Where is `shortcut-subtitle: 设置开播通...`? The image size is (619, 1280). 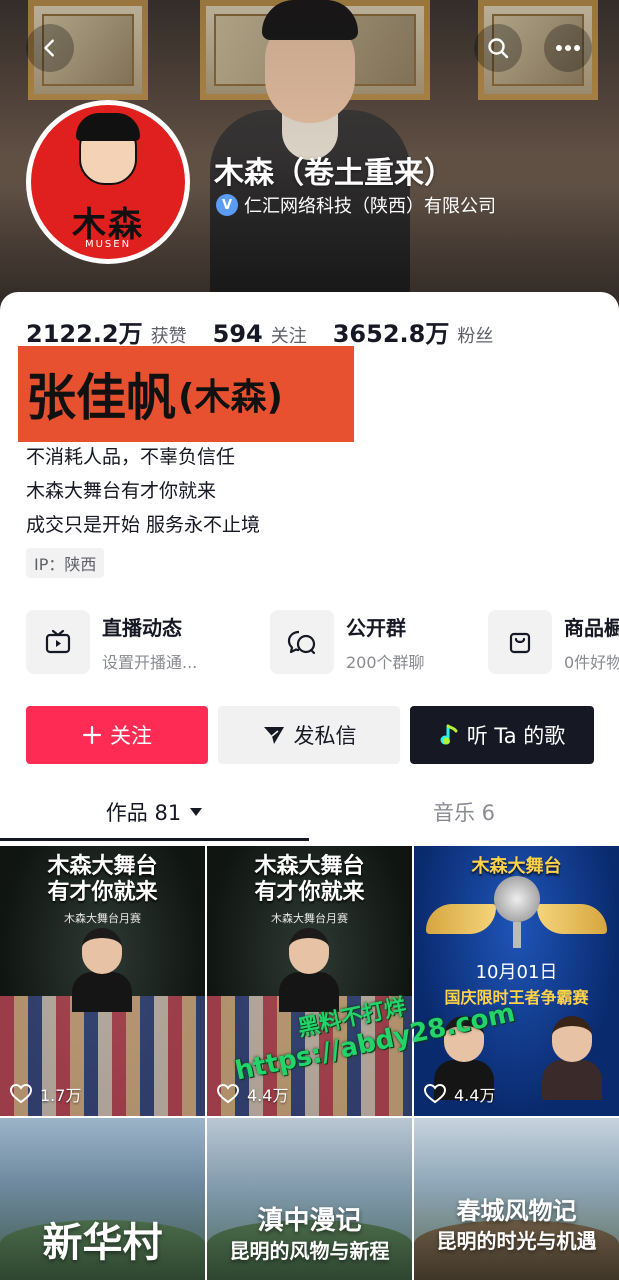
shortcut-subtitle: 设置开播通... is located at coordinates (150, 662).